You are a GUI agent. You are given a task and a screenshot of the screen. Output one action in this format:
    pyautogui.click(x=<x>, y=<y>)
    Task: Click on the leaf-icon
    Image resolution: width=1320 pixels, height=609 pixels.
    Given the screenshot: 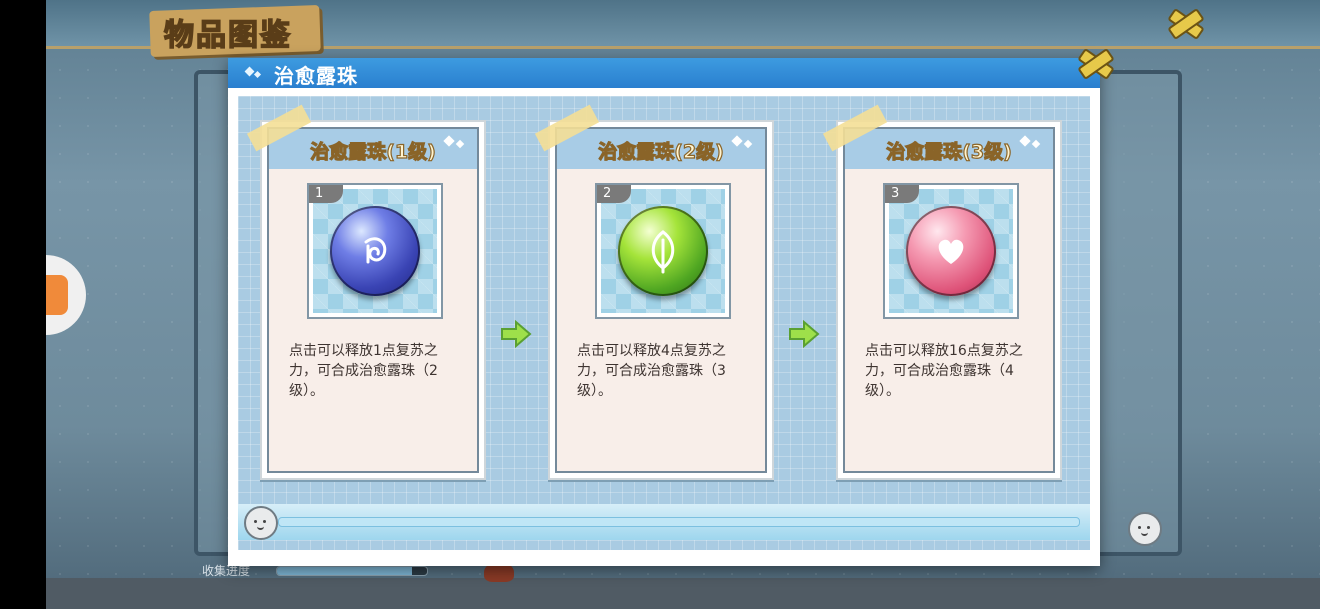 What is the action you would take?
    pyautogui.click(x=663, y=252)
    